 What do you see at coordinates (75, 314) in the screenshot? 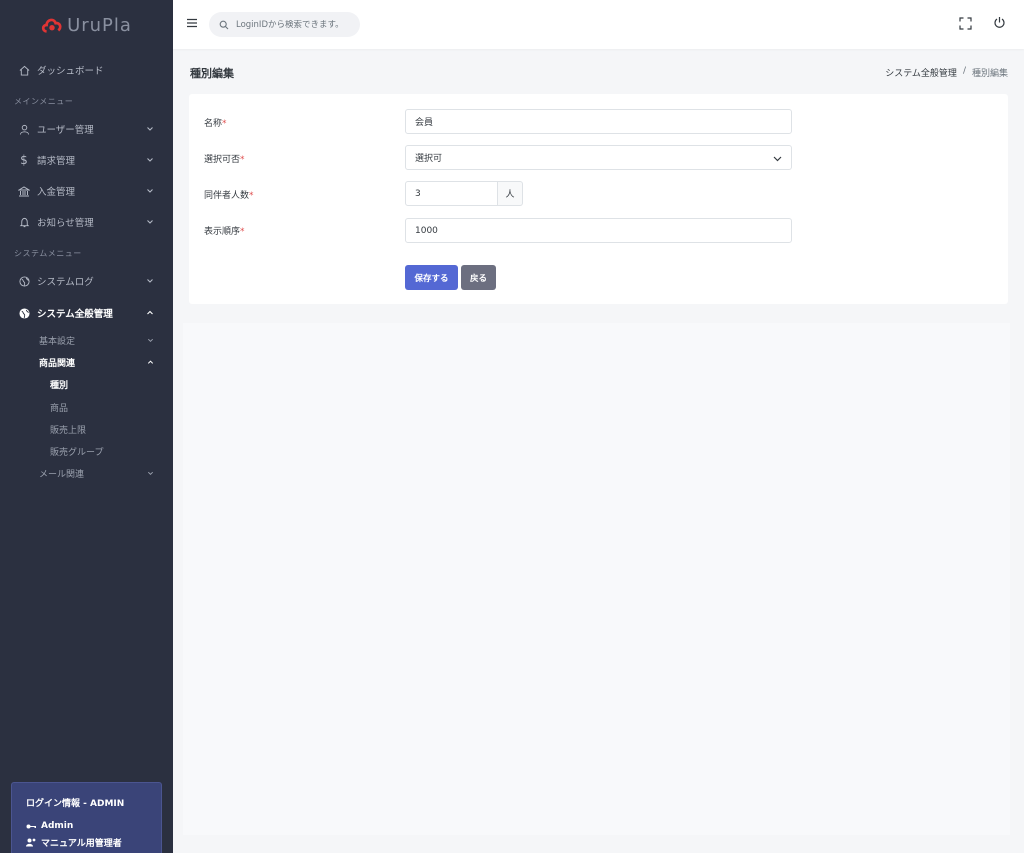
I see `sidebar-item-label: システム全般管理` at bounding box center [75, 314].